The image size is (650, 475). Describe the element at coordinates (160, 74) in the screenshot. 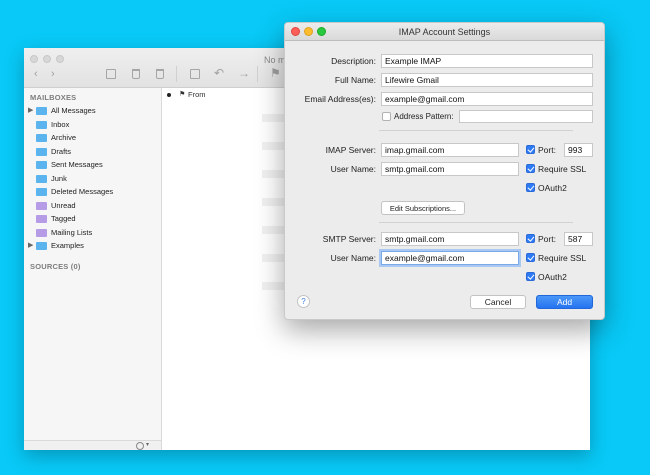

I see `junk-icon` at that location.